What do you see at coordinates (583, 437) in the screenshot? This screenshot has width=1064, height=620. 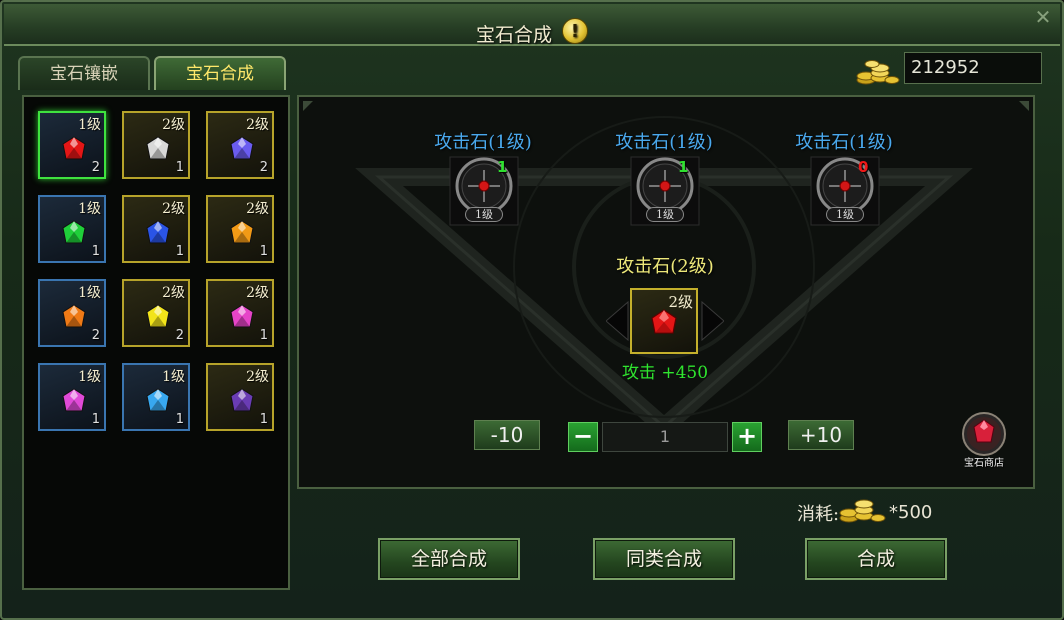 I see `minus-button: −` at bounding box center [583, 437].